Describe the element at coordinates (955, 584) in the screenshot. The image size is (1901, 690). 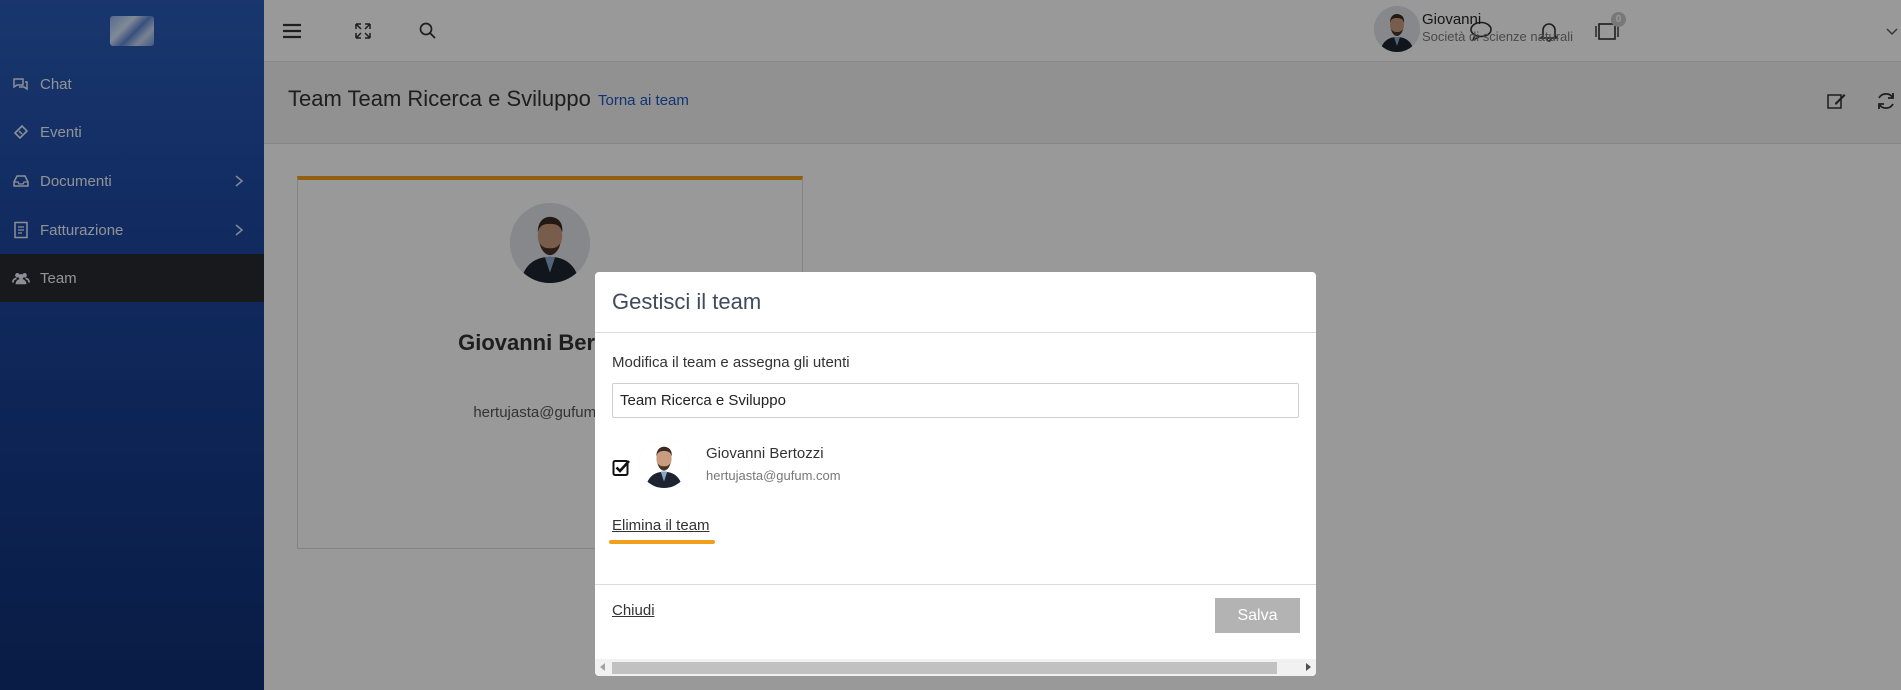
I see `modal-footer-divider` at that location.